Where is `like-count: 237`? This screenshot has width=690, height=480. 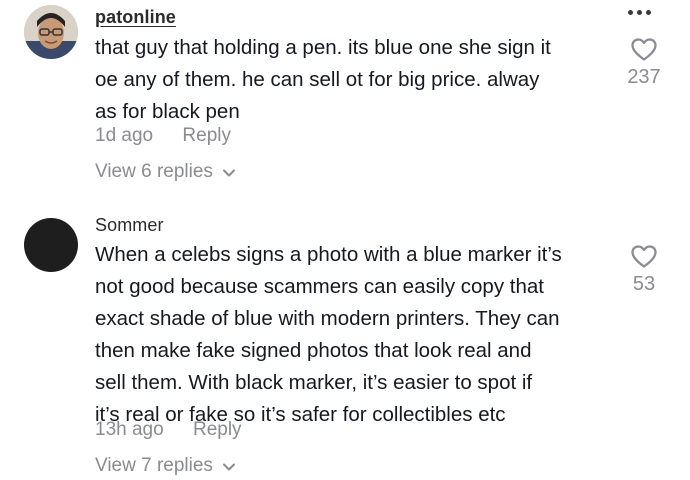
like-count: 237 is located at coordinates (644, 77).